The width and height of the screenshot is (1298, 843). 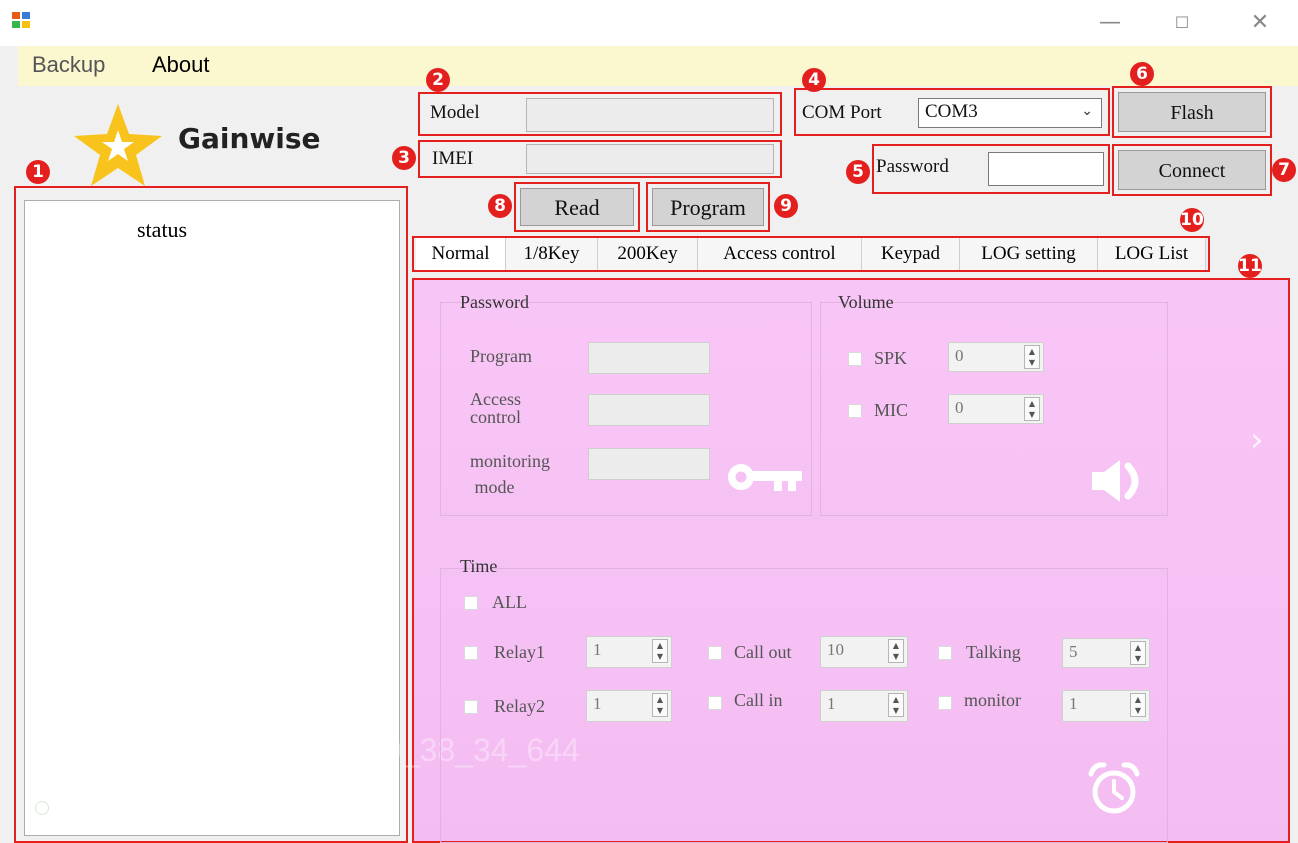 What do you see at coordinates (1110, 23) in the screenshot?
I see `minimize-button: —` at bounding box center [1110, 23].